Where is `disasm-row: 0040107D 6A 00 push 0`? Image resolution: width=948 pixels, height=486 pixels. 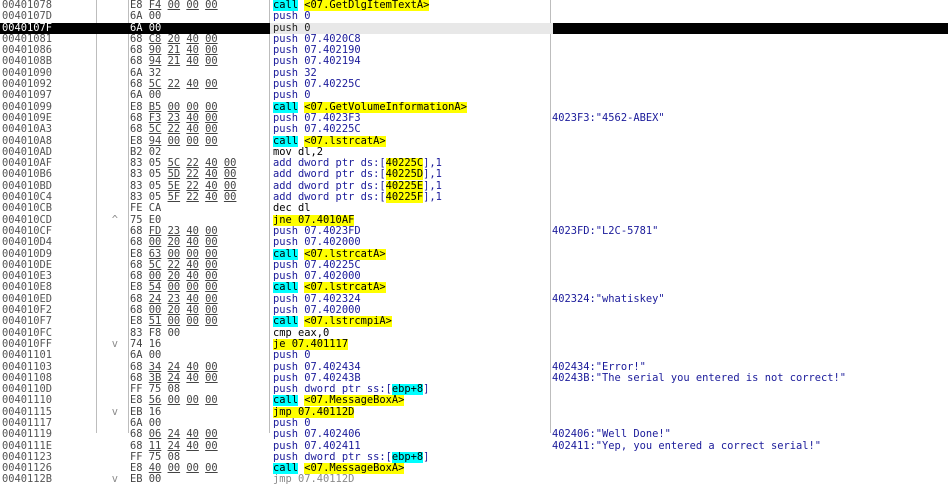
disasm-row: 0040107D 6A 00 push 0 is located at coordinates (474, 16).